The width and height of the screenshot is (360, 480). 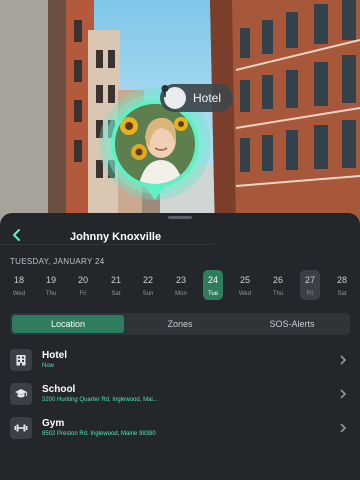 I want to click on day-number: 20, so click(x=82, y=280).